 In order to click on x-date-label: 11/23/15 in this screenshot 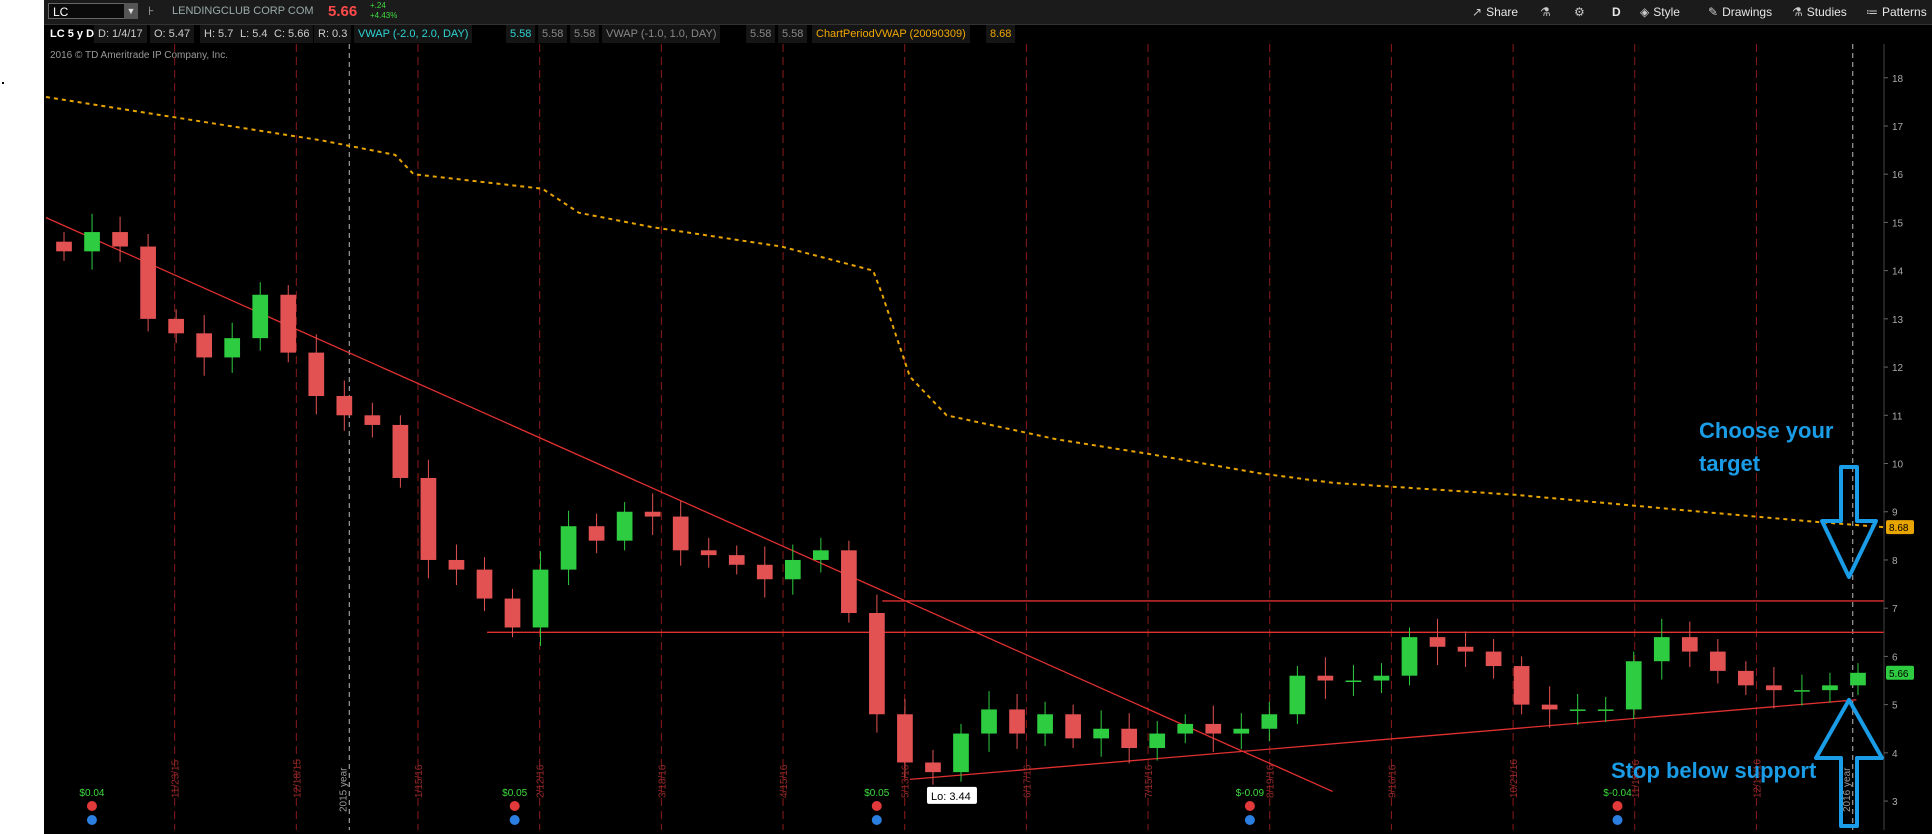, I will do `click(176, 778)`.